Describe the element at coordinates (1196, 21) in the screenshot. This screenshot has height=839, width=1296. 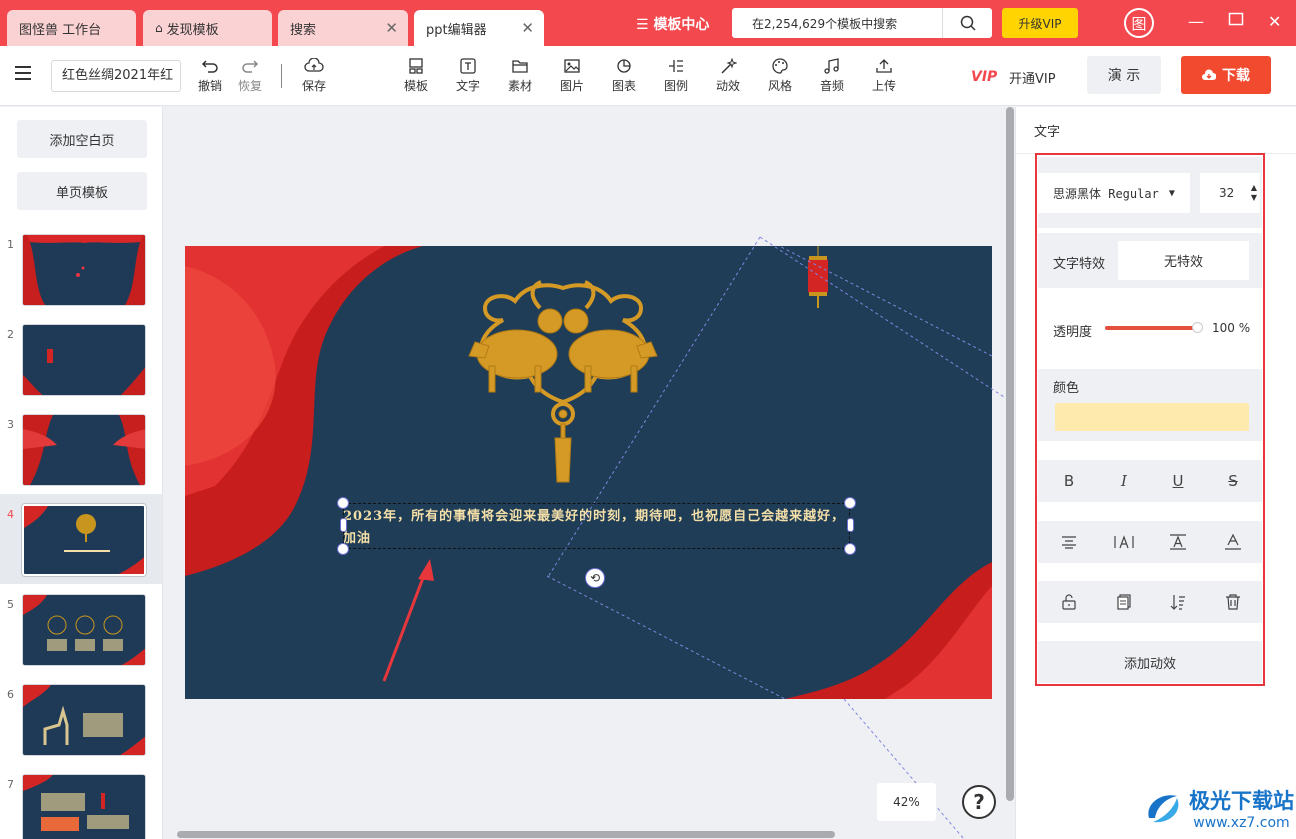
I see `minimize-icon: —` at that location.